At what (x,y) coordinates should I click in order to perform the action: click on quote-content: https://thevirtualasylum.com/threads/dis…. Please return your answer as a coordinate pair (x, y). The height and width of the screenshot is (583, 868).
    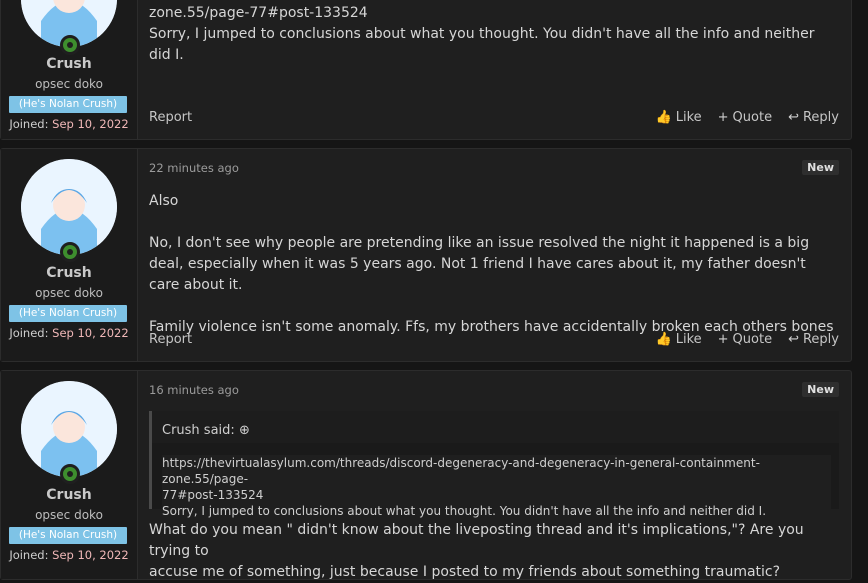
    Looking at the image, I should click on (496, 487).